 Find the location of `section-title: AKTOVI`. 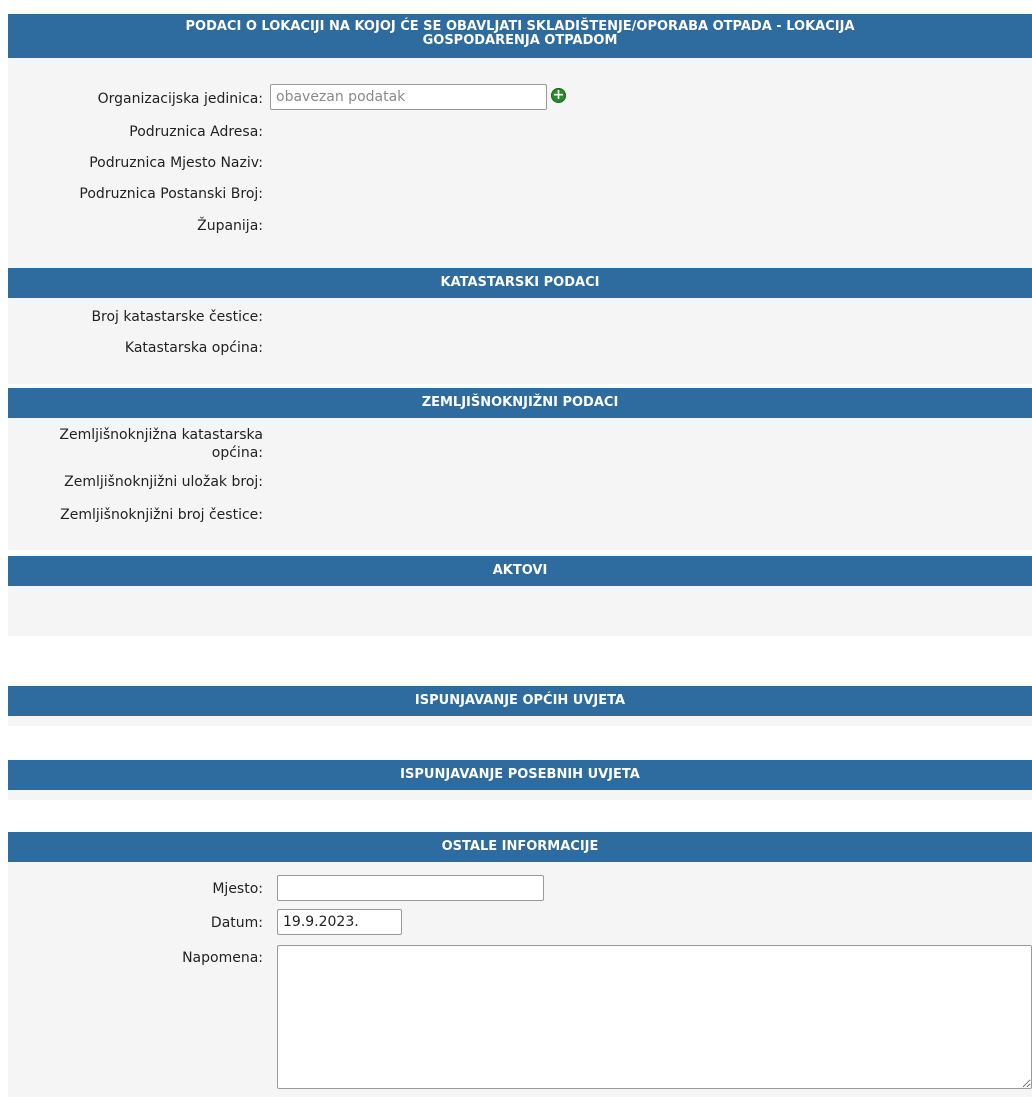

section-title: AKTOVI is located at coordinates (520, 570).